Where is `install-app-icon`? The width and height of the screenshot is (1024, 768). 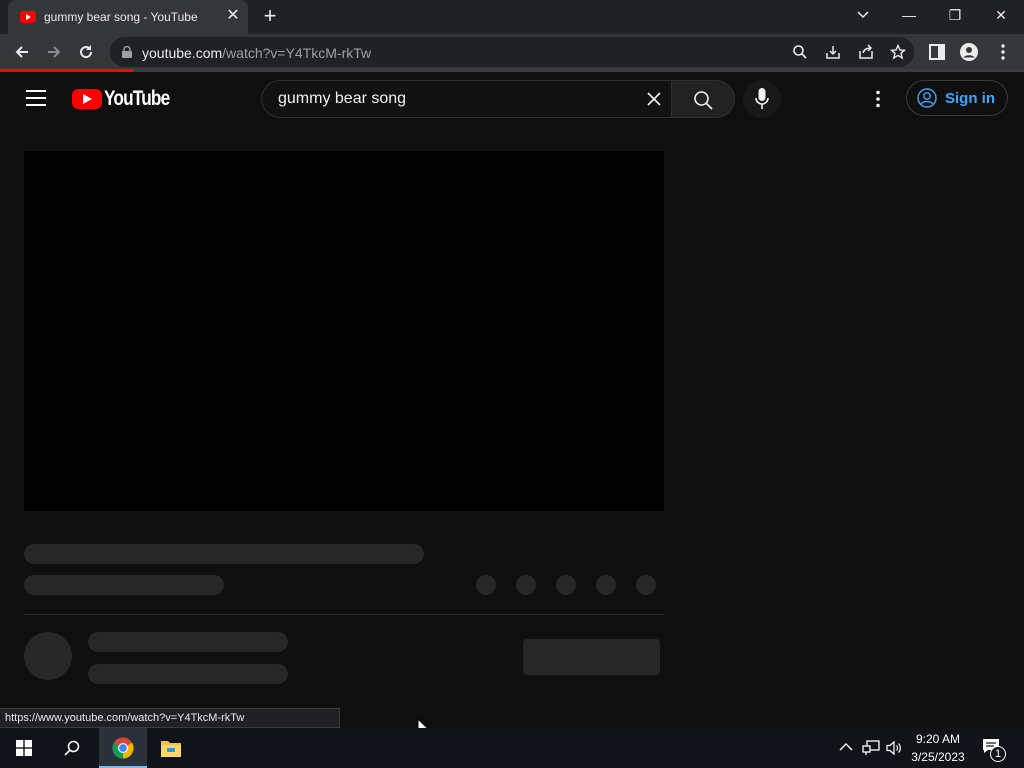 install-app-icon is located at coordinates (833, 52).